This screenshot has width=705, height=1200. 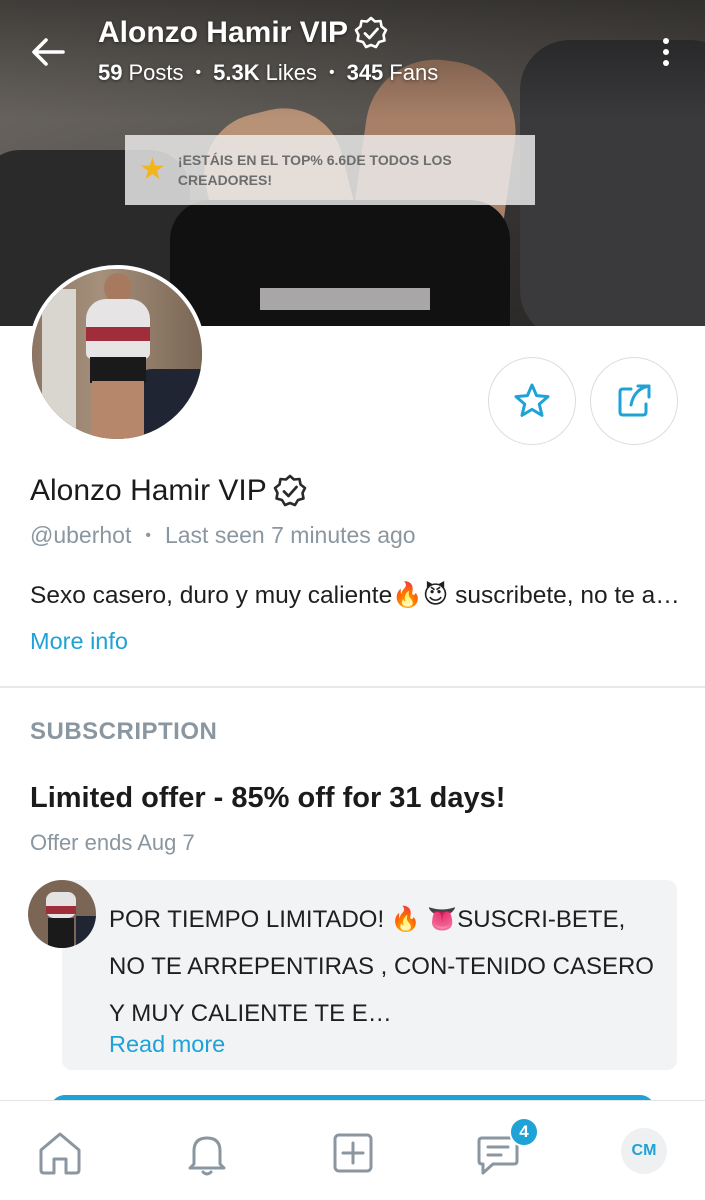 I want to click on last-seen: Last seen 7 minutes ago, so click(x=290, y=535).